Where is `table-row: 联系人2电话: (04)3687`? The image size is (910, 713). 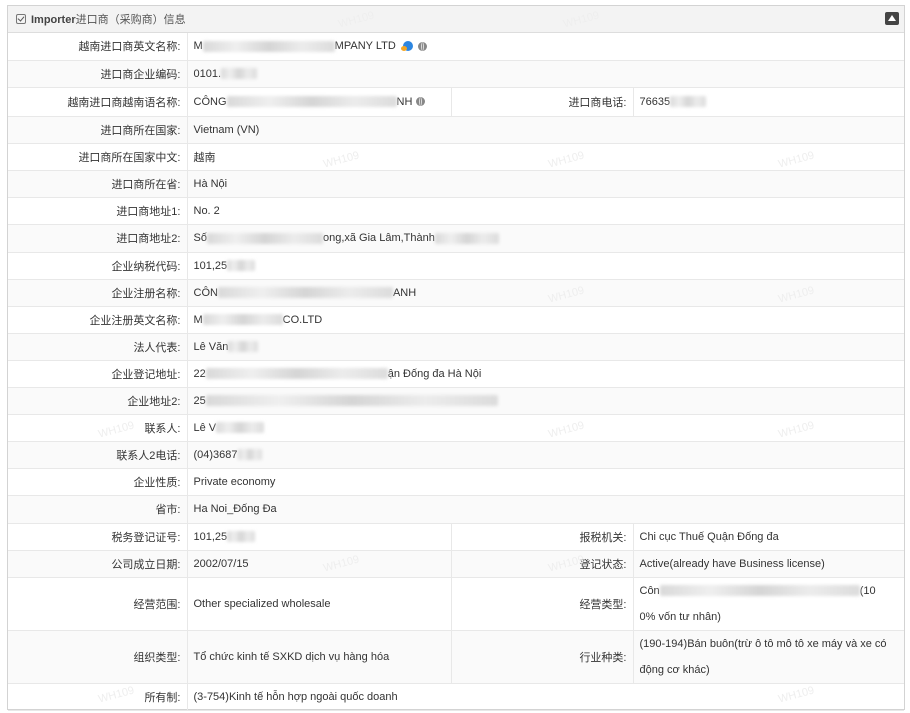
table-row: 联系人2电话: (04)3687 is located at coordinates (456, 455).